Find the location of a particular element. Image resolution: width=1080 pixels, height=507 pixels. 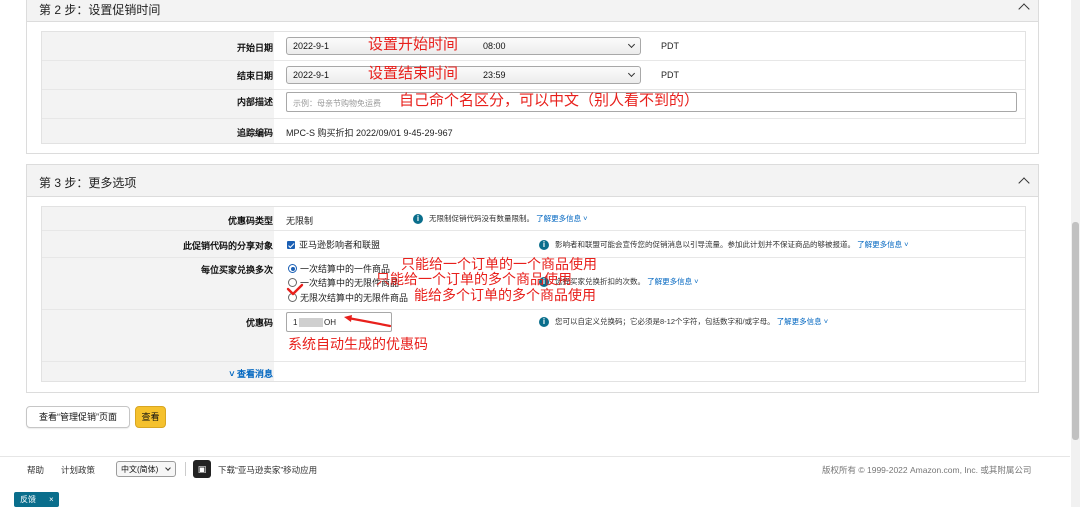

internal-desc-placeholder: 示例：母亲节购物免运费 is located at coordinates (337, 103).